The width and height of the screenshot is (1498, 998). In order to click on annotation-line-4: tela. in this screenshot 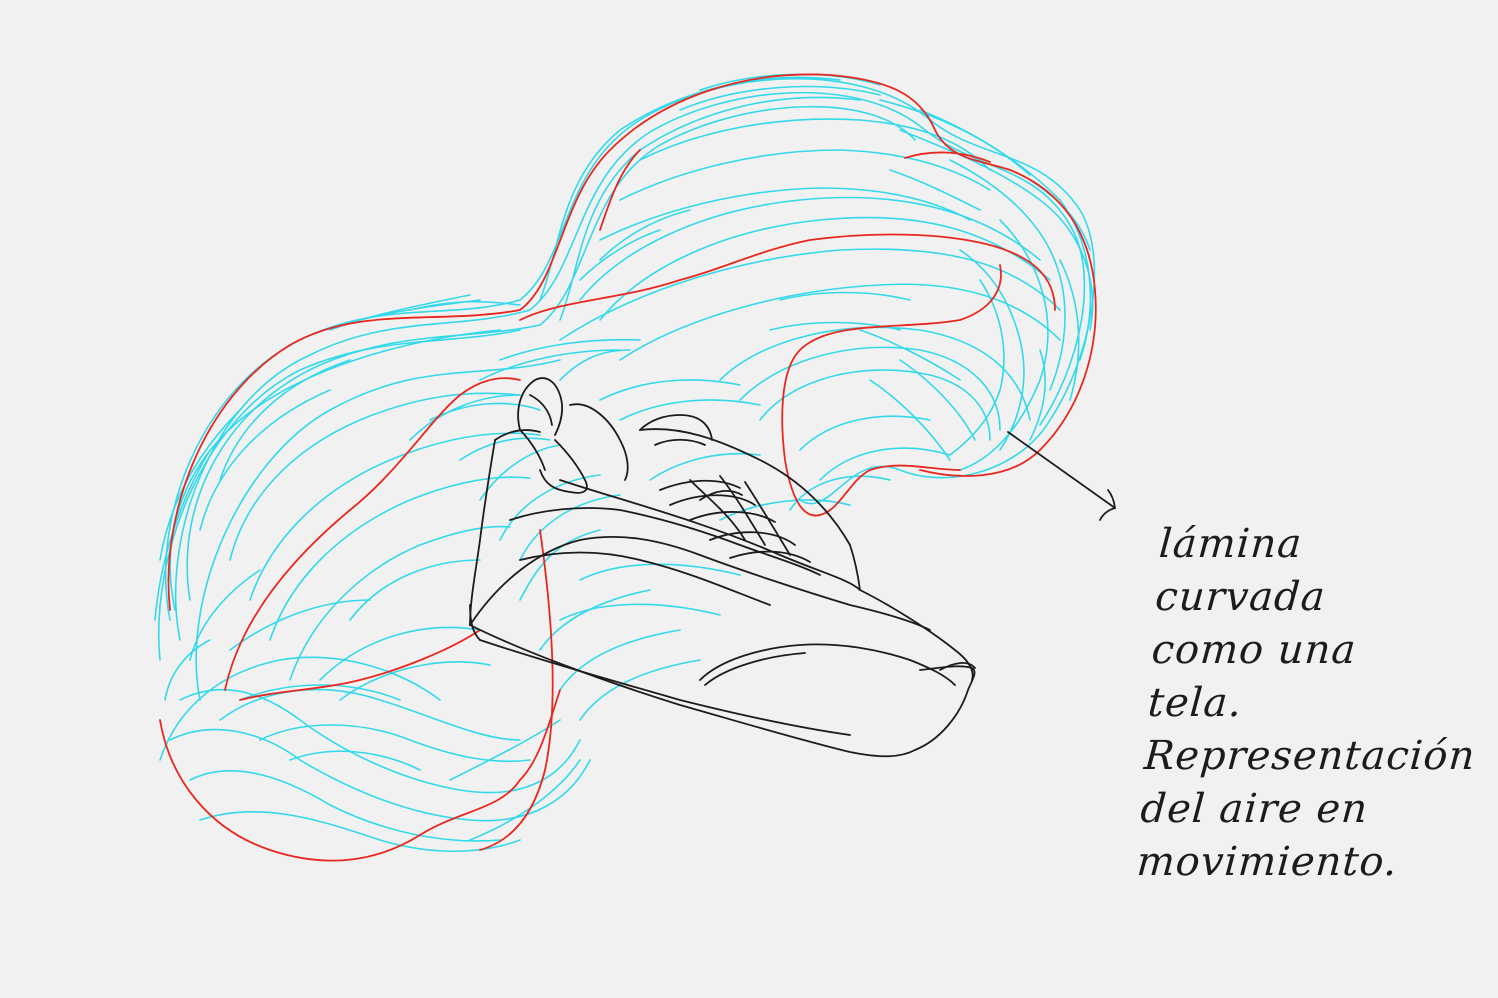, I will do `click(1195, 703)`.